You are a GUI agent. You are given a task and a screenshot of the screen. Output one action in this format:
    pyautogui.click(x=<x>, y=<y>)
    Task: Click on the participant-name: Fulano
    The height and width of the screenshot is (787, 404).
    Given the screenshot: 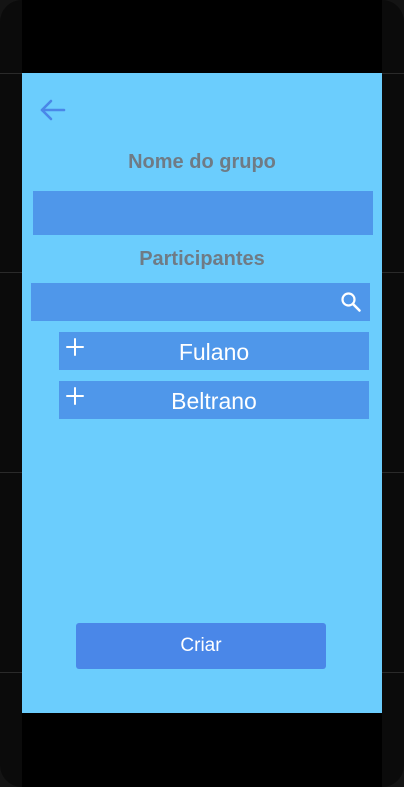 What is the action you would take?
    pyautogui.click(x=214, y=352)
    